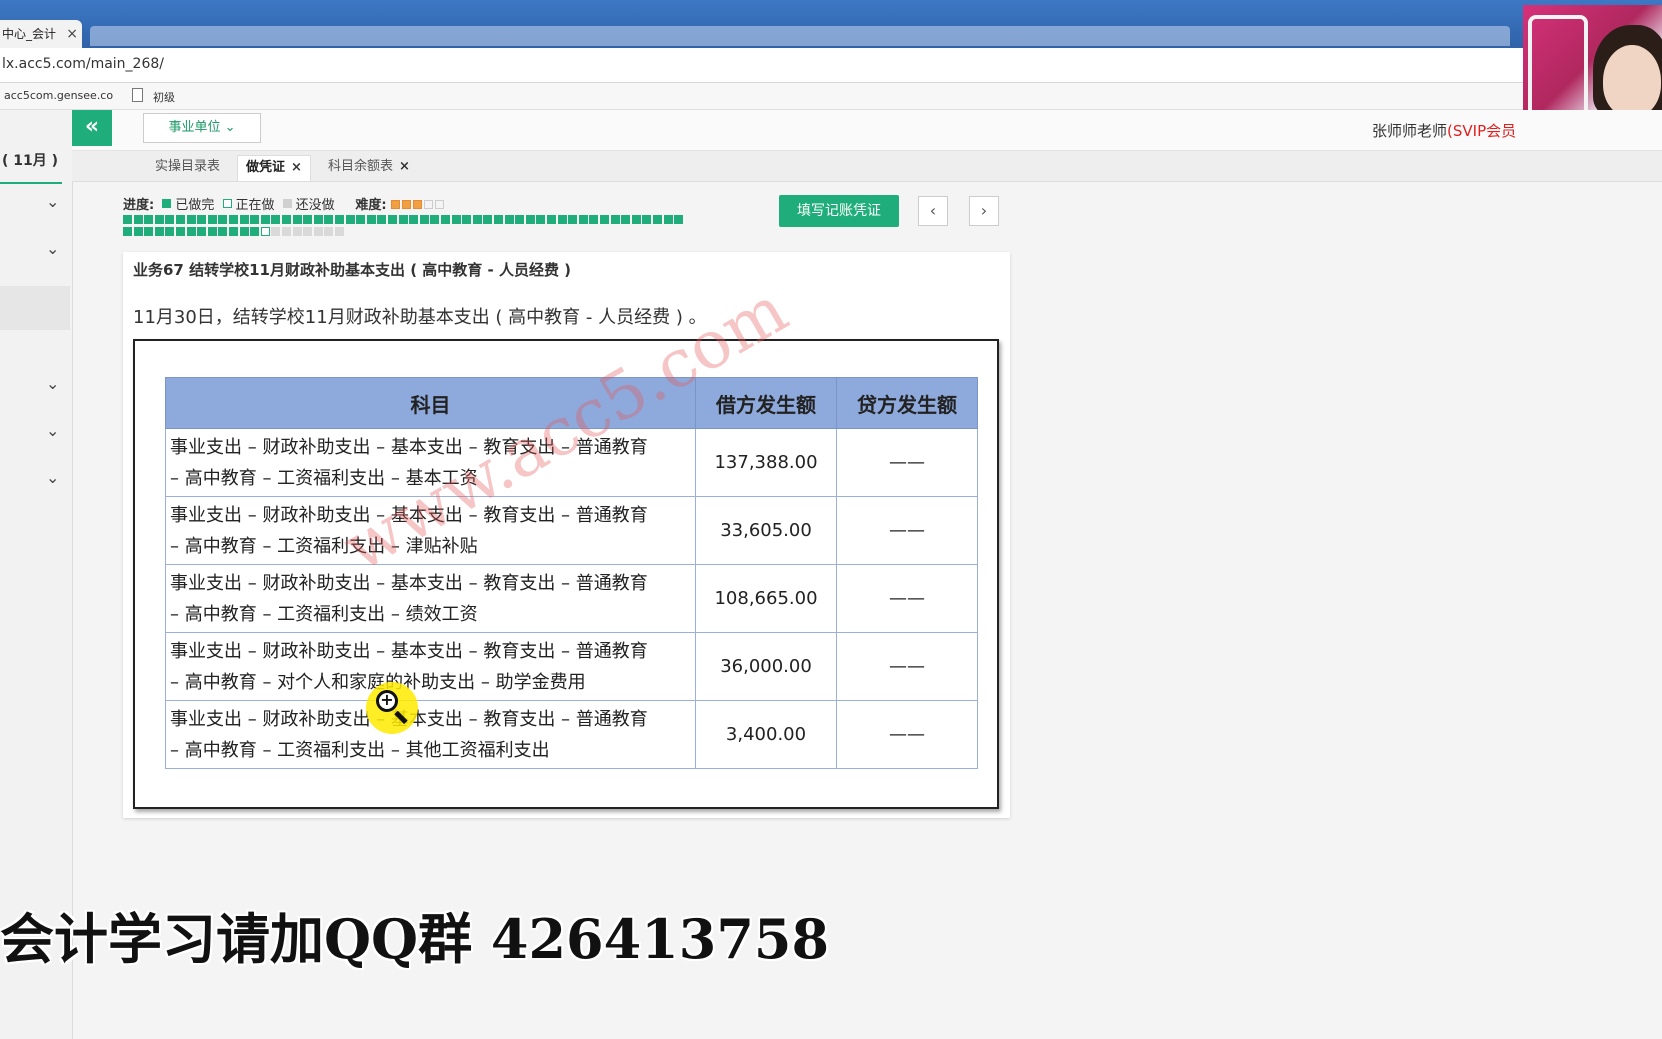 The width and height of the screenshot is (1662, 1039). I want to click on address-bar: lx.acc5.com/main_268/, so click(831, 65).